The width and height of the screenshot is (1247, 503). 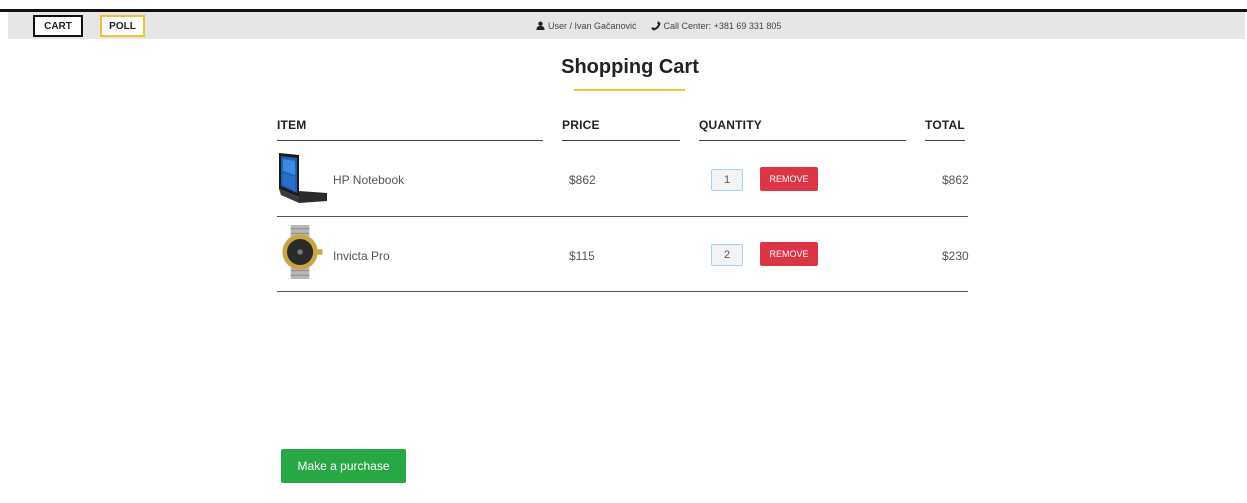 I want to click on call-center-info: Call Center: +381 69 331 805, so click(x=716, y=25).